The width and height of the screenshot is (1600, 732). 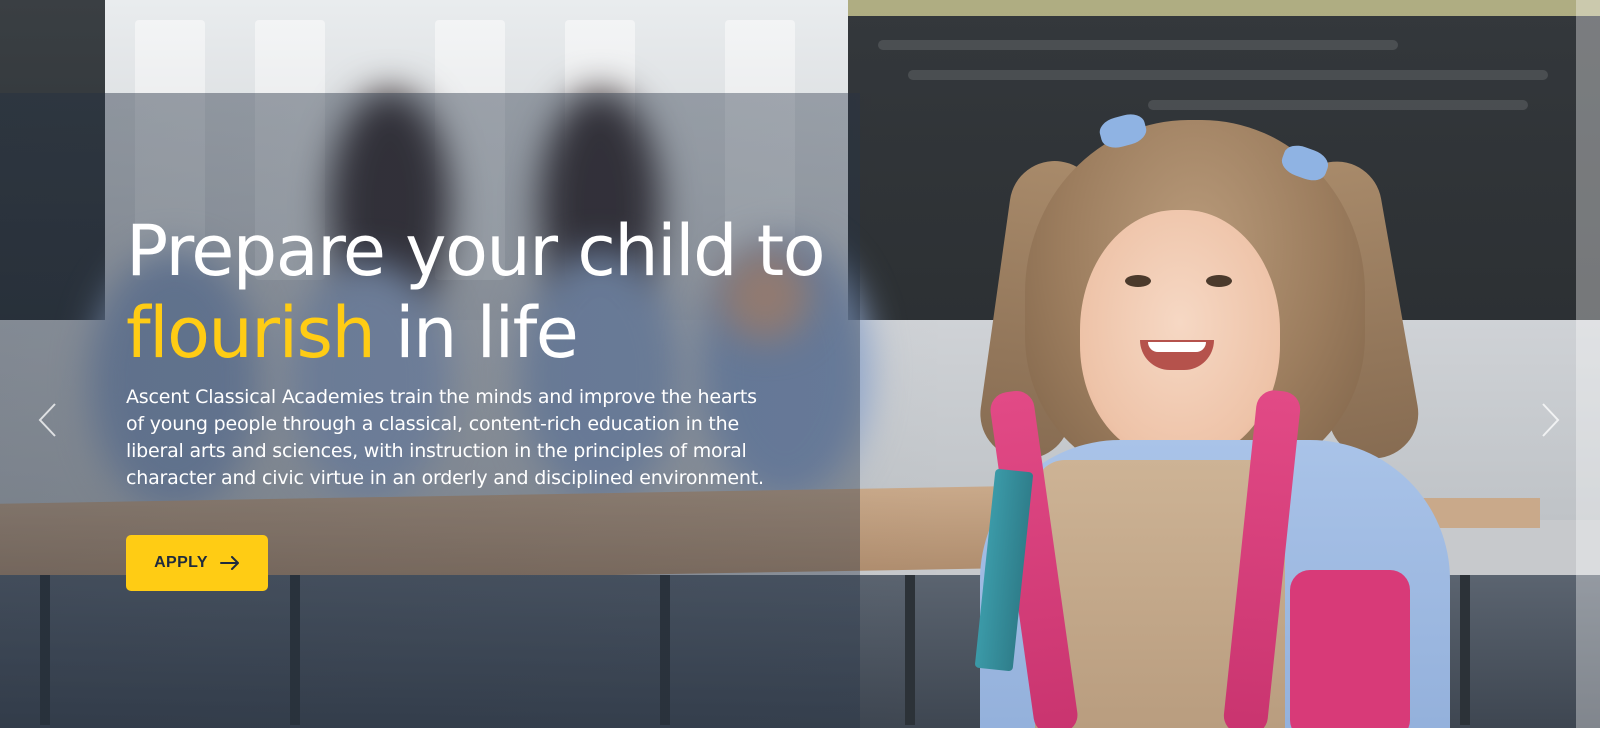 I want to click on chevron-right-icon, so click(x=1551, y=420).